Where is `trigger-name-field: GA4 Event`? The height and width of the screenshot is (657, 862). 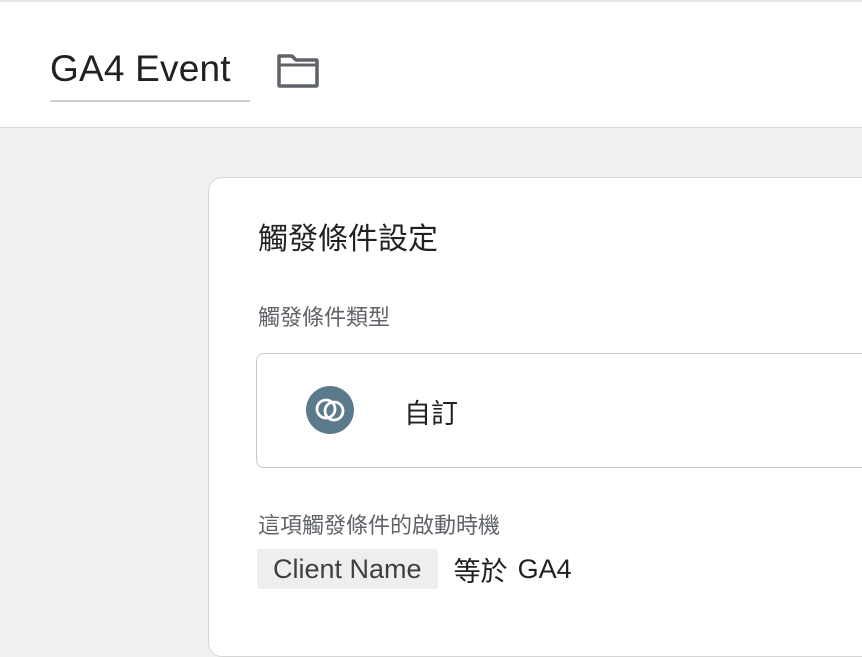
trigger-name-field: GA4 Event is located at coordinates (150, 73).